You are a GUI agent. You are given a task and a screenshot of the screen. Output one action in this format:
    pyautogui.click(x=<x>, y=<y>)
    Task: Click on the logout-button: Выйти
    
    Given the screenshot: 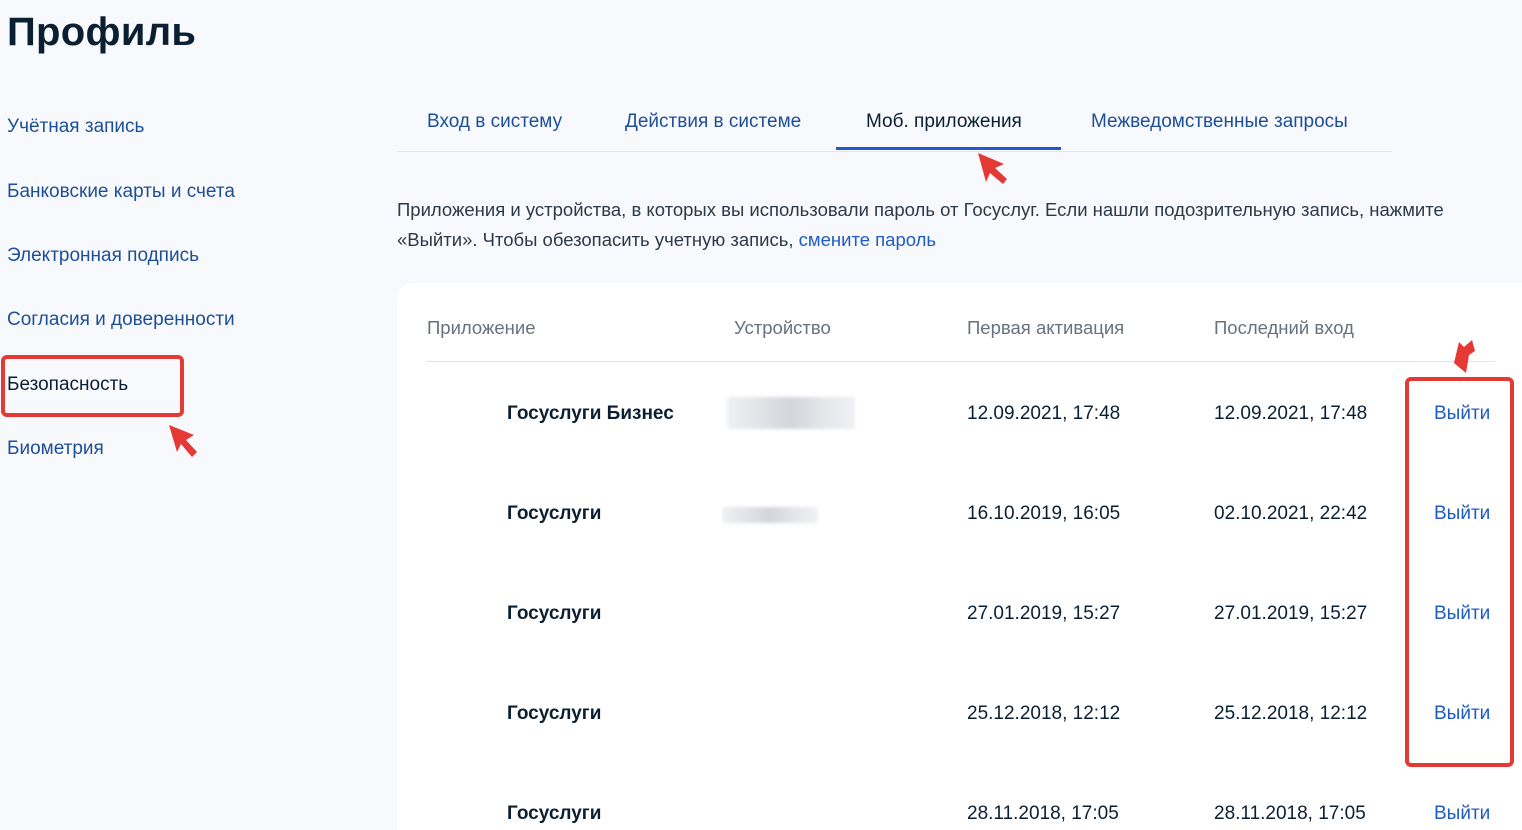 What is the action you would take?
    pyautogui.click(x=1462, y=814)
    